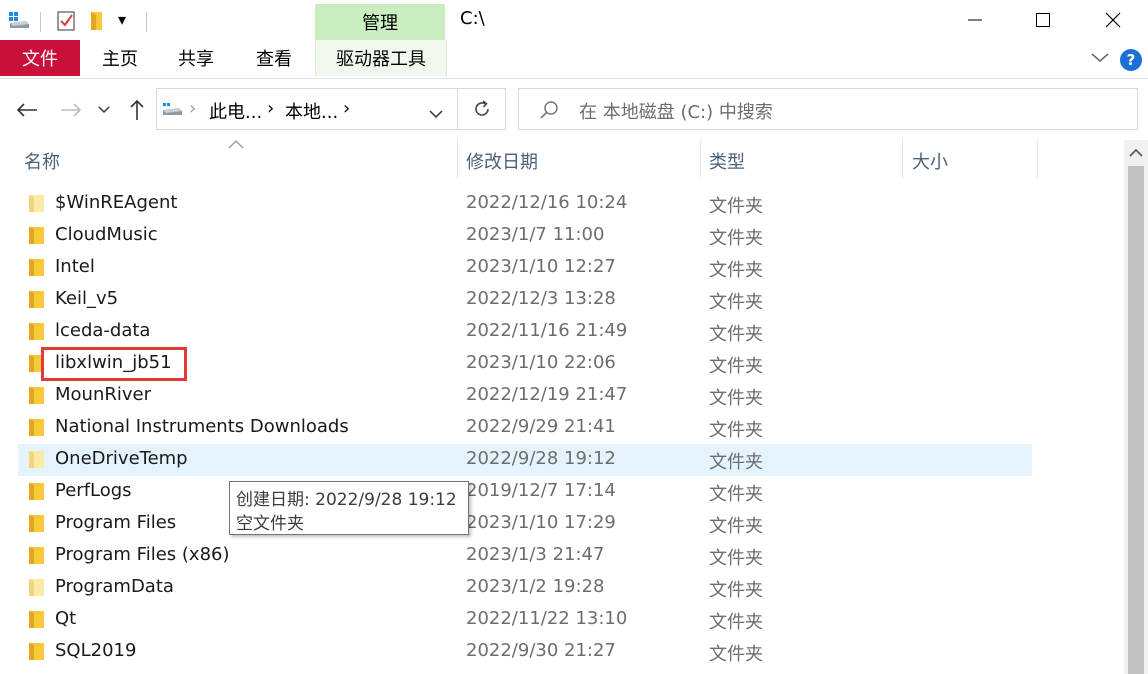  I want to click on arrow-right-icon, so click(71, 110).